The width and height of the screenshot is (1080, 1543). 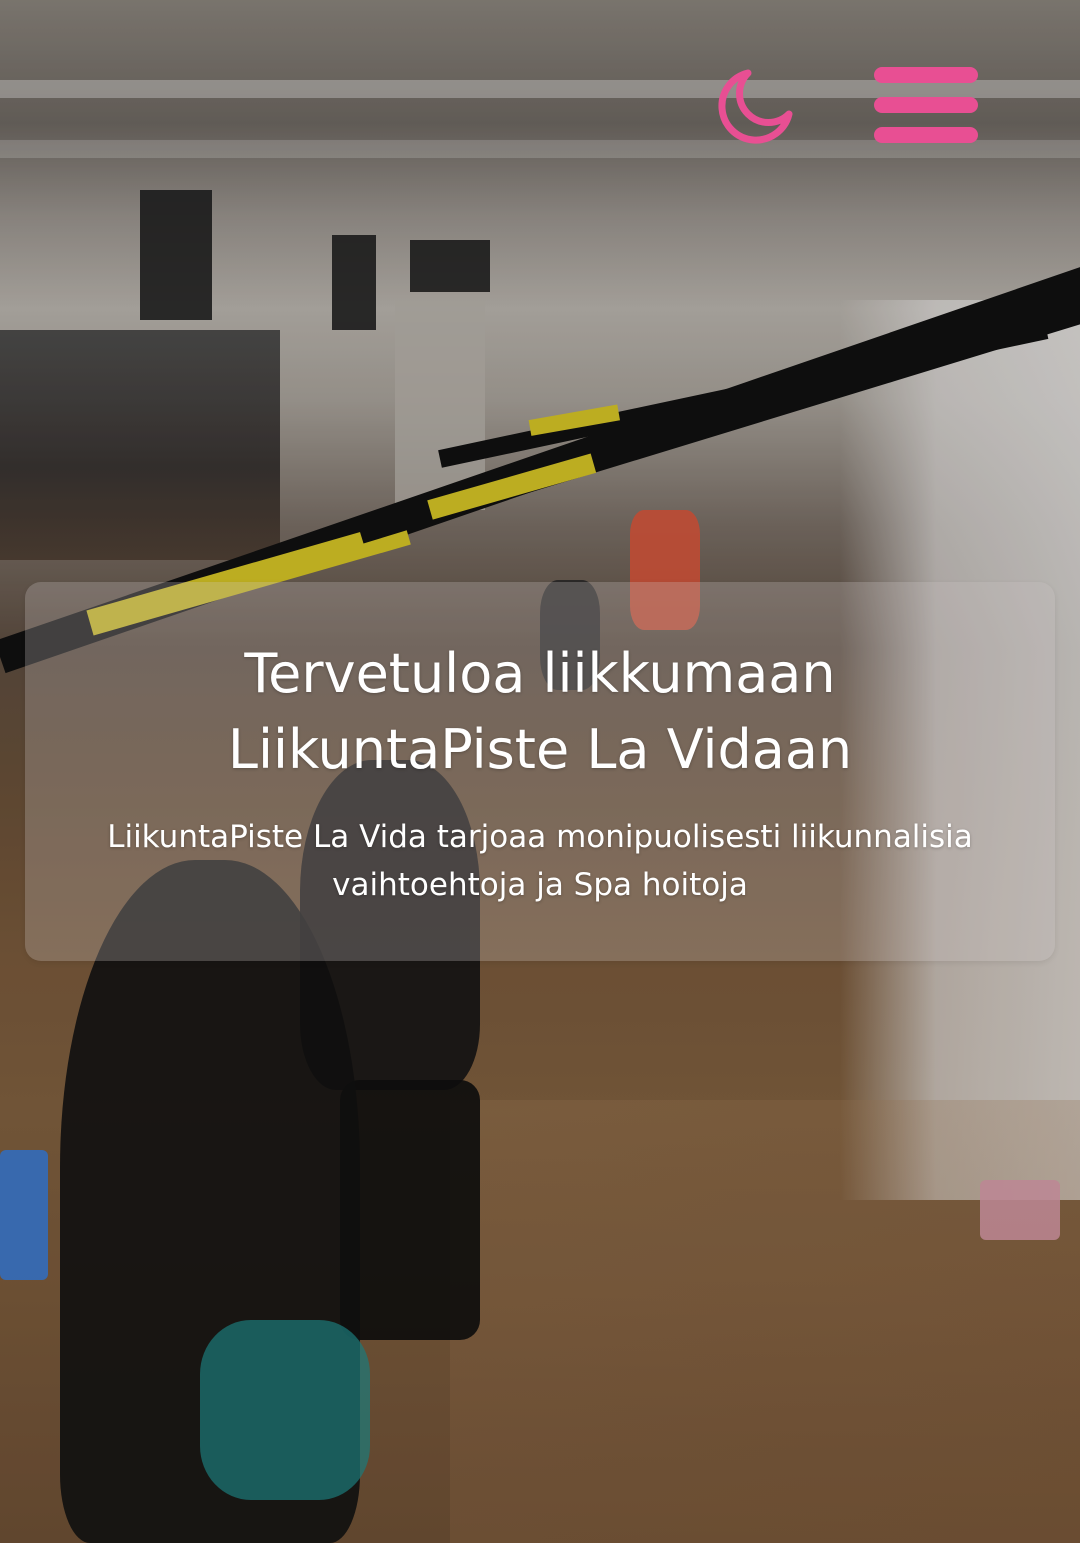 What do you see at coordinates (926, 75) in the screenshot?
I see `menu-bar-top` at bounding box center [926, 75].